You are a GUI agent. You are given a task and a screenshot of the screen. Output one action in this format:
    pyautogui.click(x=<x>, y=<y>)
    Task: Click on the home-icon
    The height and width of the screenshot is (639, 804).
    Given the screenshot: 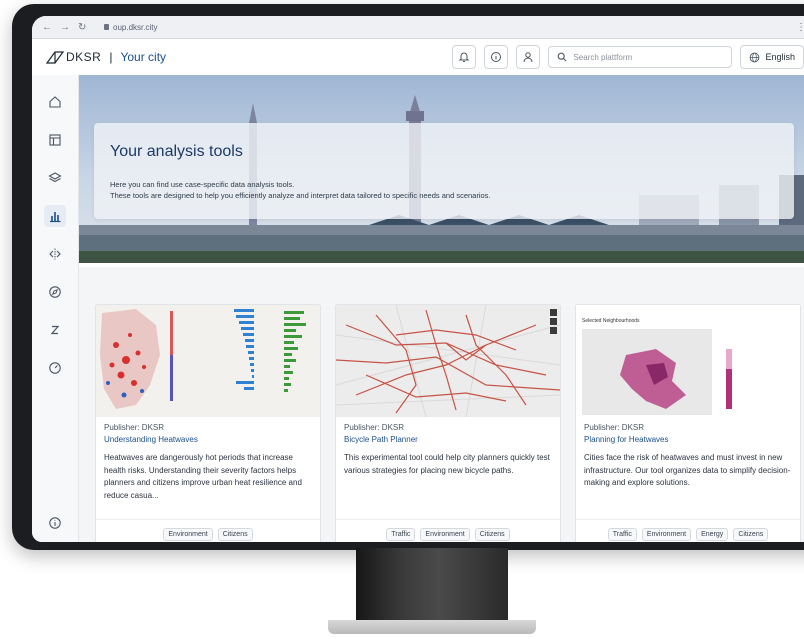 What is the action you would take?
    pyautogui.click(x=55, y=102)
    